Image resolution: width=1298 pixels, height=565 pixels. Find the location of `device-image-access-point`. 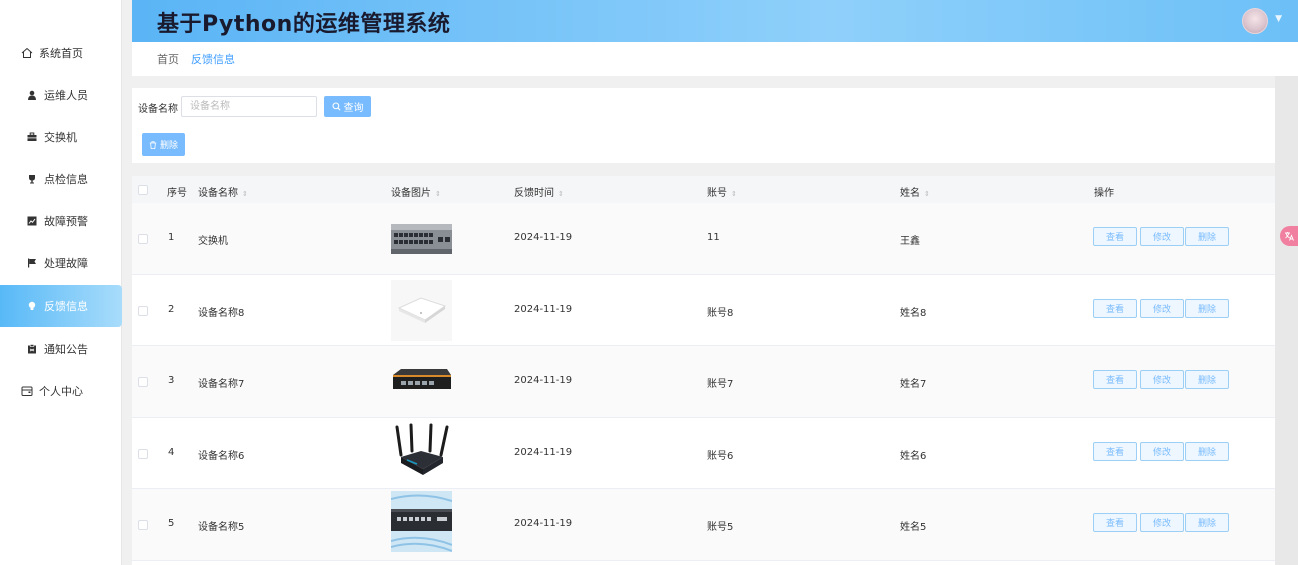

device-image-access-point is located at coordinates (421, 310).